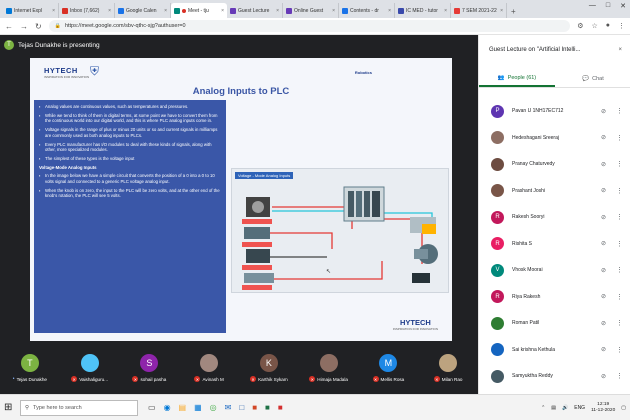 The height and width of the screenshot is (420, 630). Describe the element at coordinates (620, 50) in the screenshot. I see `close-panel-icon: ×` at that location.